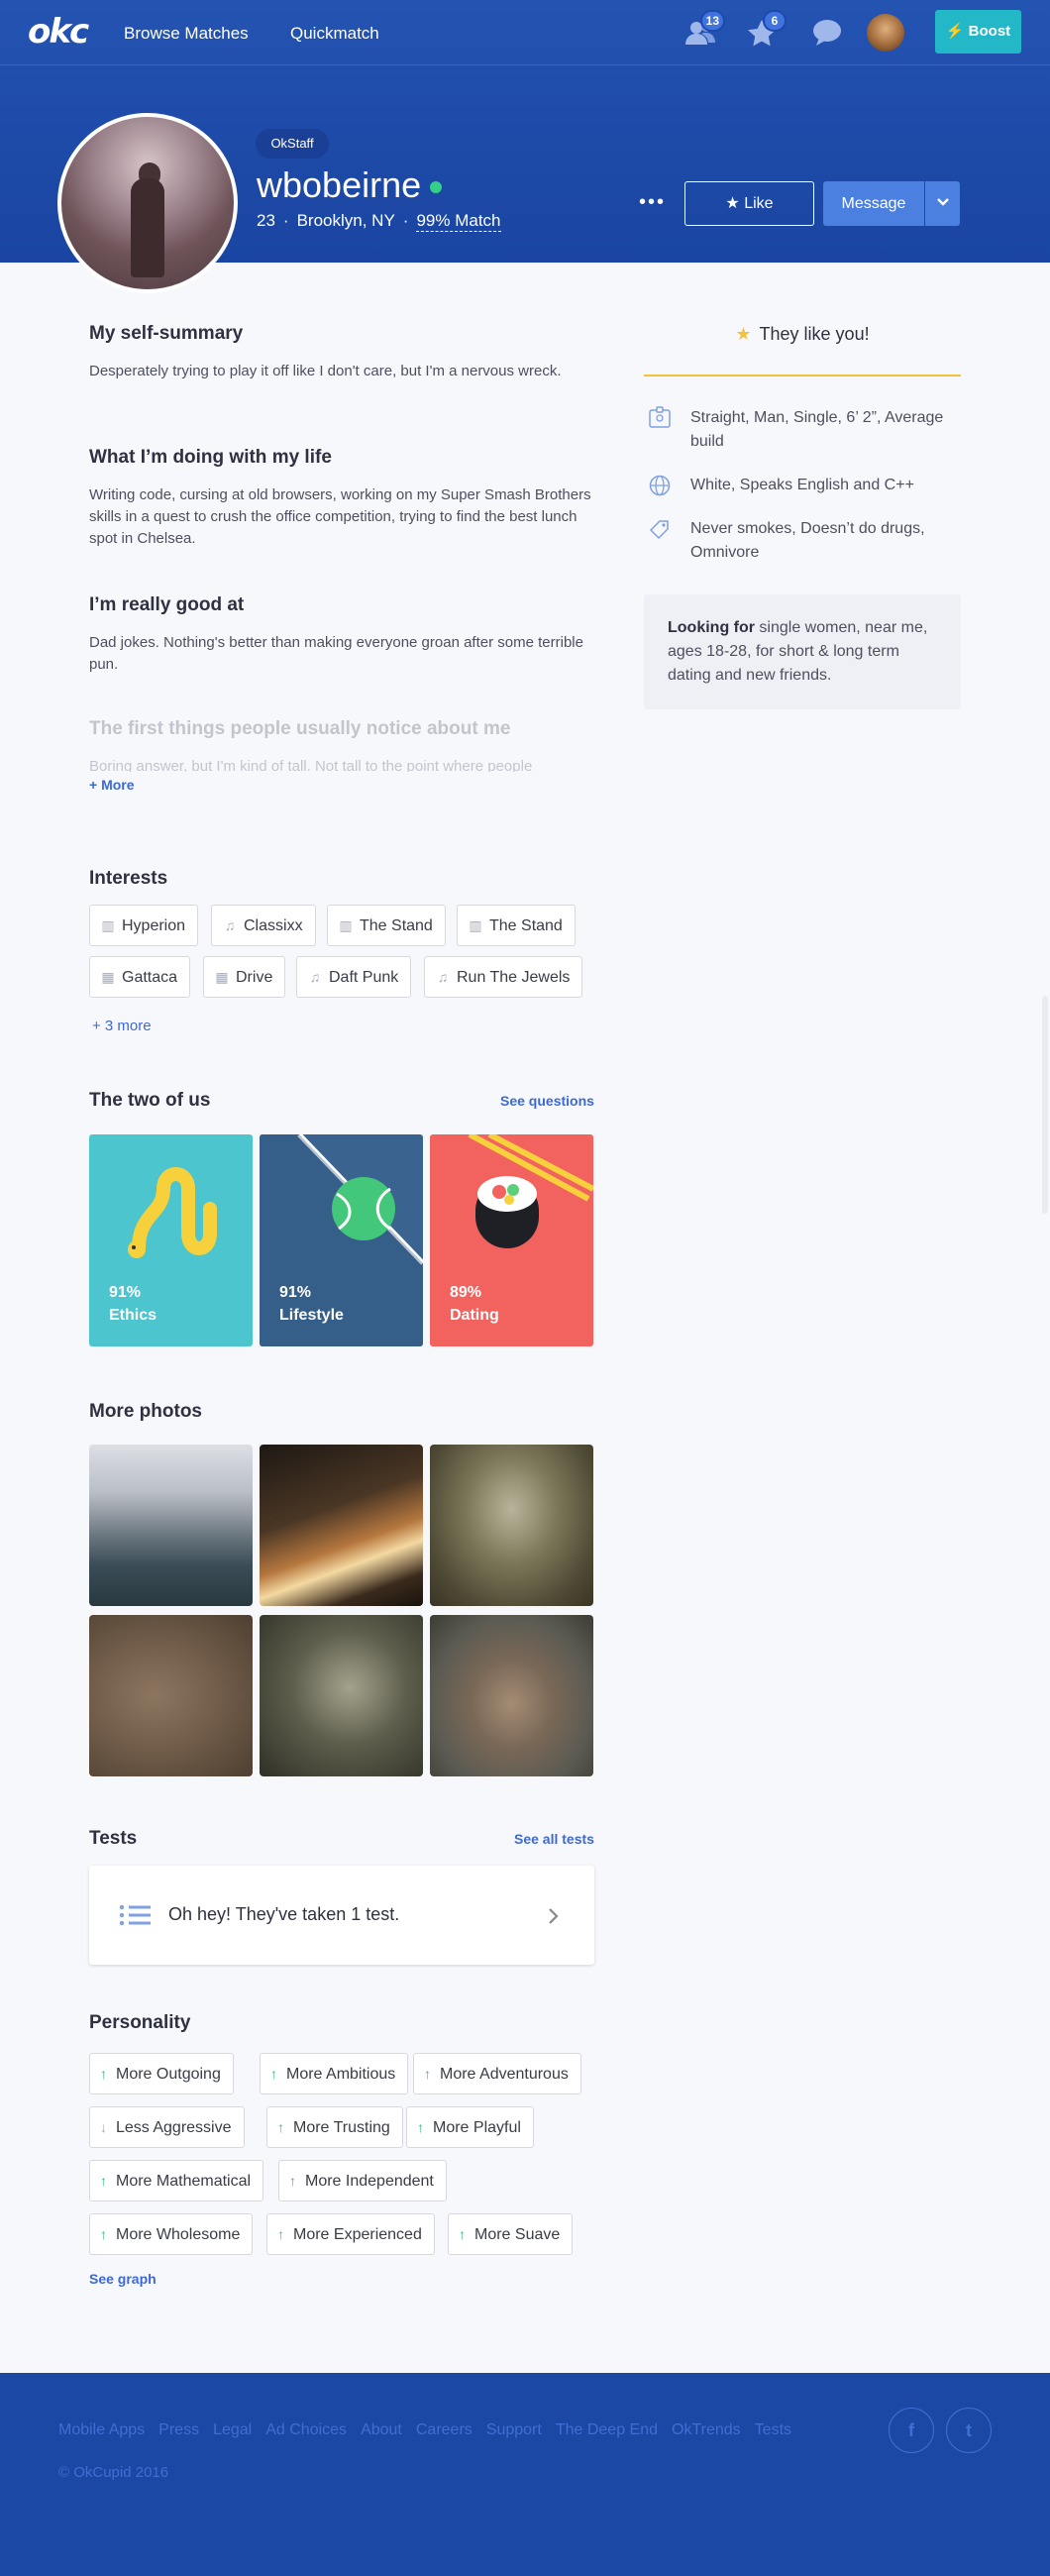  What do you see at coordinates (554, 1839) in the screenshot?
I see `see-all-tests-link: See all tests` at bounding box center [554, 1839].